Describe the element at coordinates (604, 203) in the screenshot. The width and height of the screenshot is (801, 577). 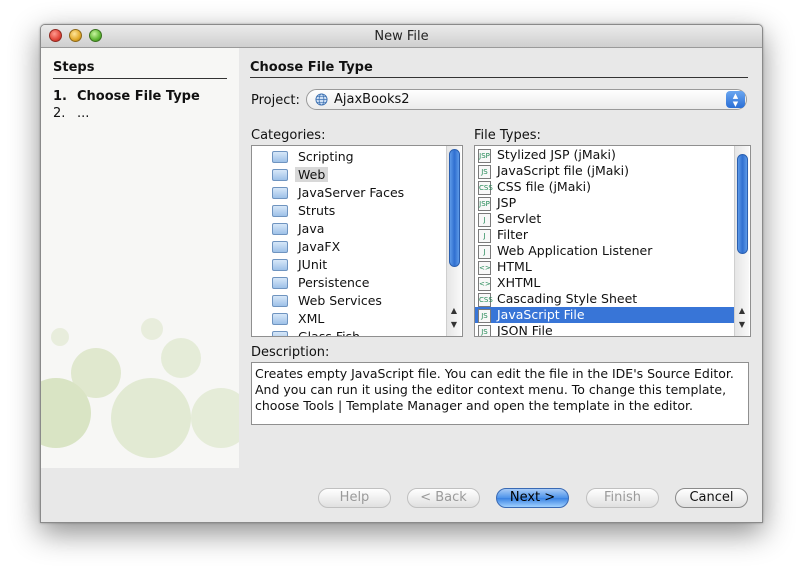
I see `file-type-item: JSP JSP` at that location.